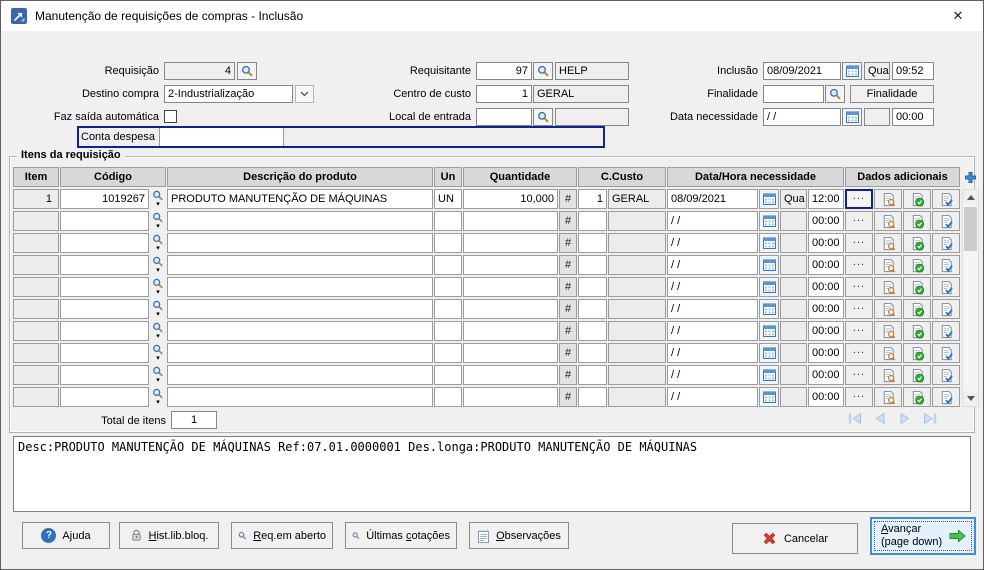 The height and width of the screenshot is (570, 984). What do you see at coordinates (712, 199) in the screenshot?
I see `cell-data: 08/09/2021` at bounding box center [712, 199].